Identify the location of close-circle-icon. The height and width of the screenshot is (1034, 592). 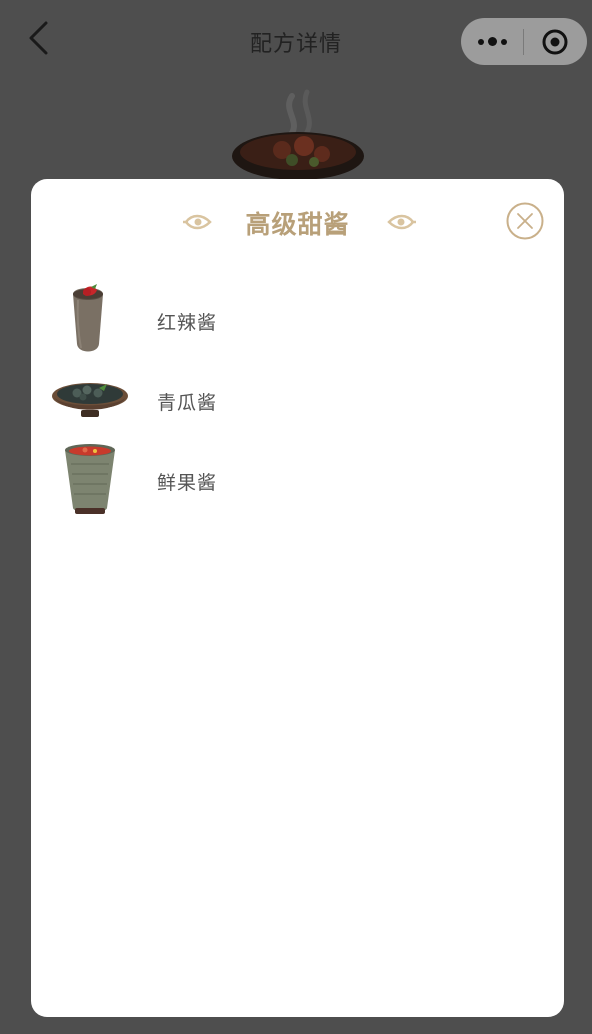
(525, 221).